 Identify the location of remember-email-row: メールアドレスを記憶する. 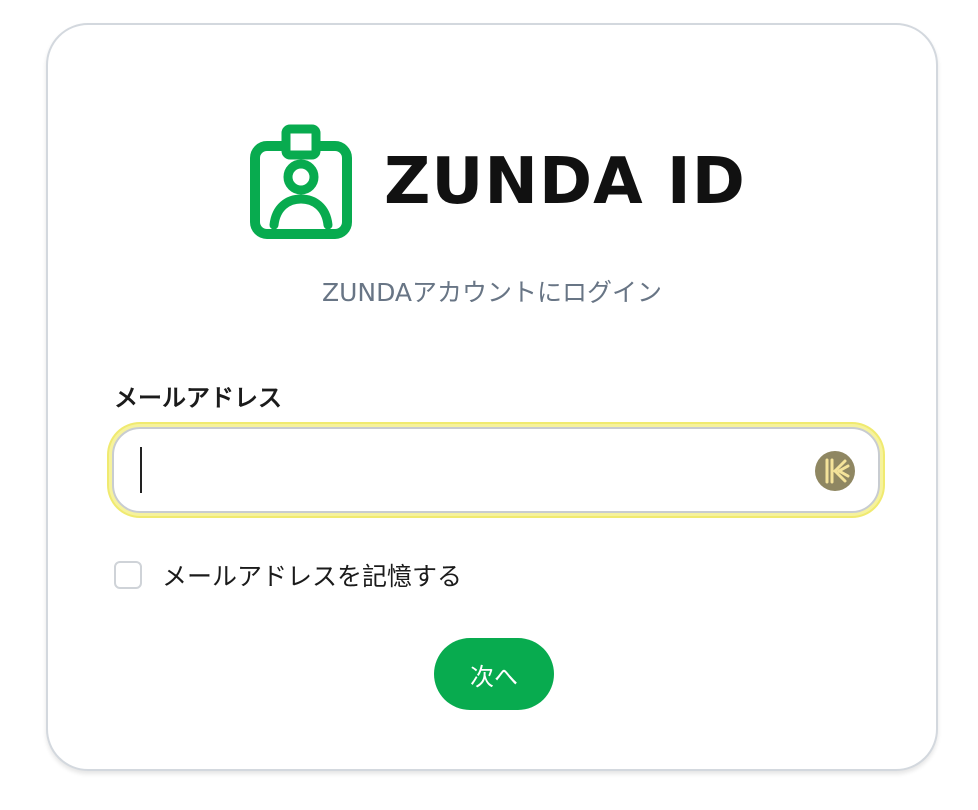
(288, 575).